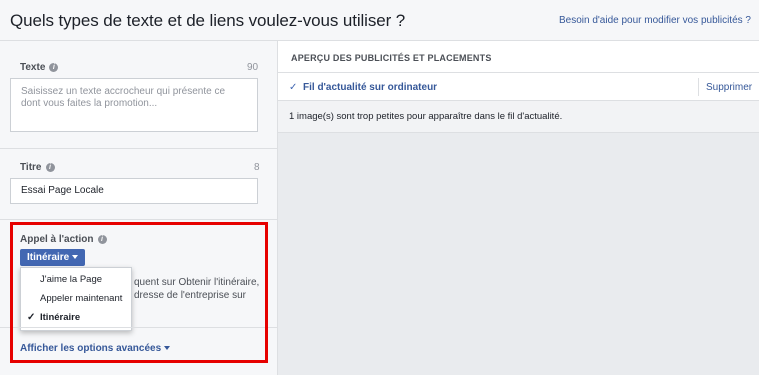 The image size is (759, 375). I want to click on title-field-label-row: Titre i, so click(37, 167).